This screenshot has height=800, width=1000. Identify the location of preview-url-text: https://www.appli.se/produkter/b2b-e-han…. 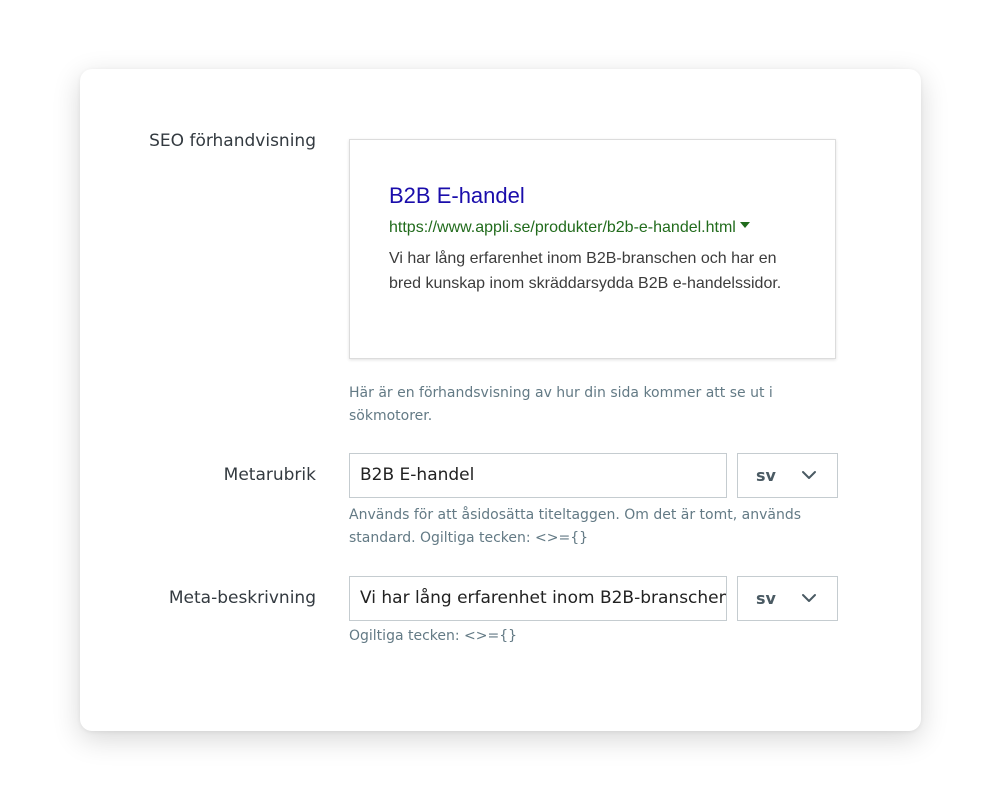
(562, 227).